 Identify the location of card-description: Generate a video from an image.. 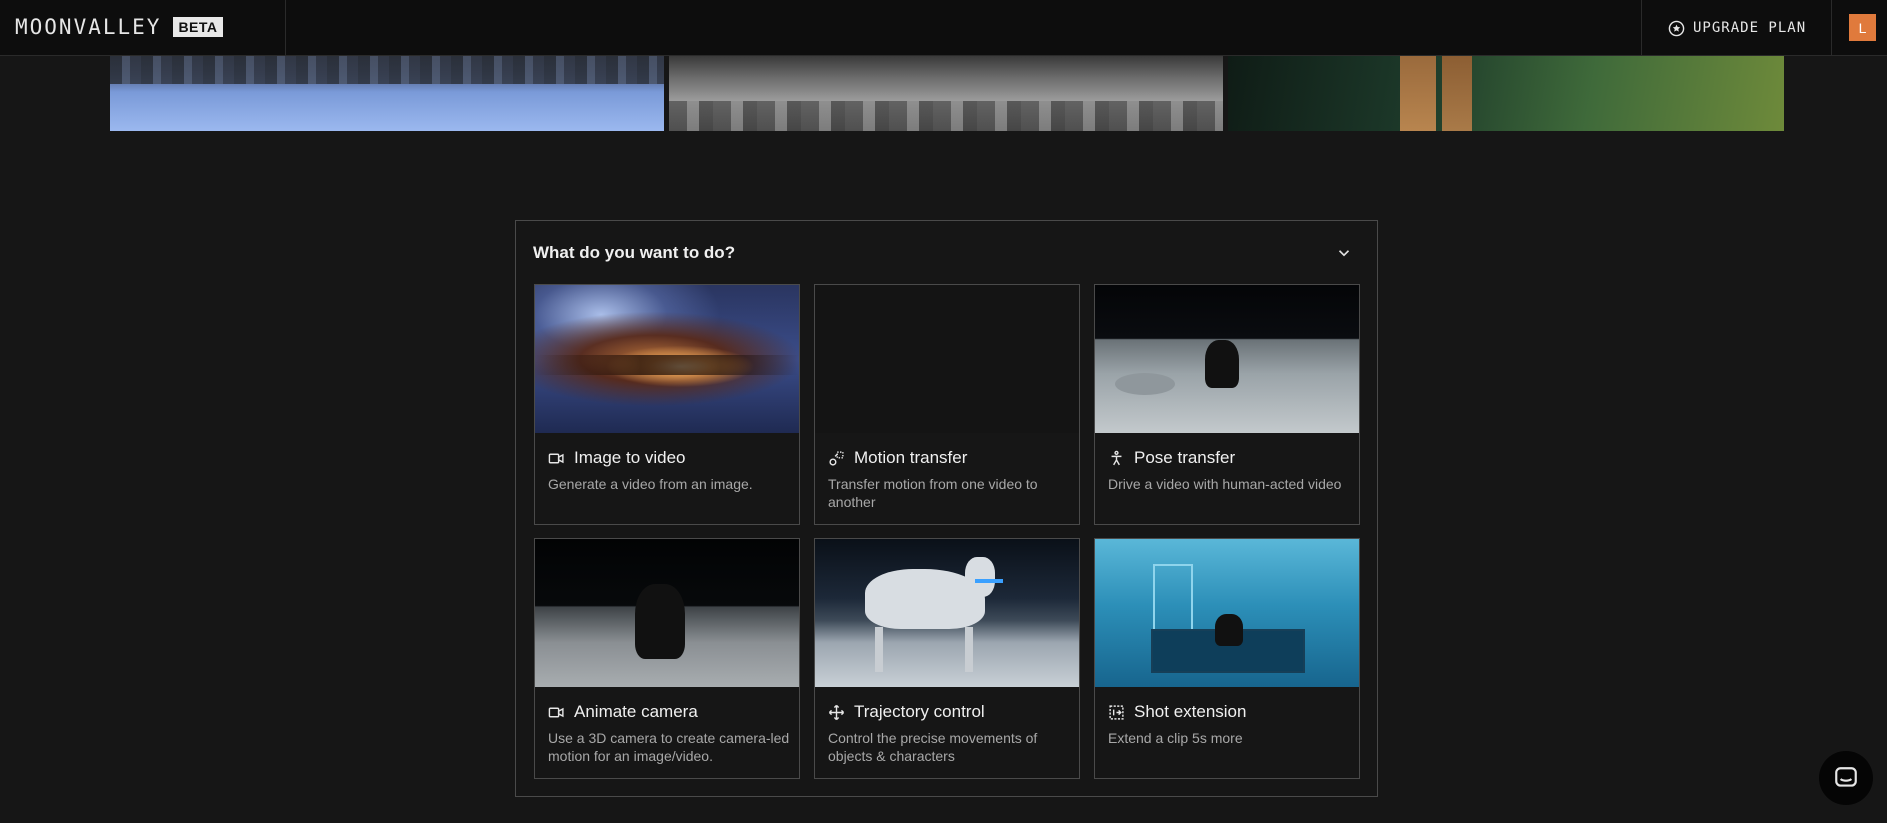
(650, 484).